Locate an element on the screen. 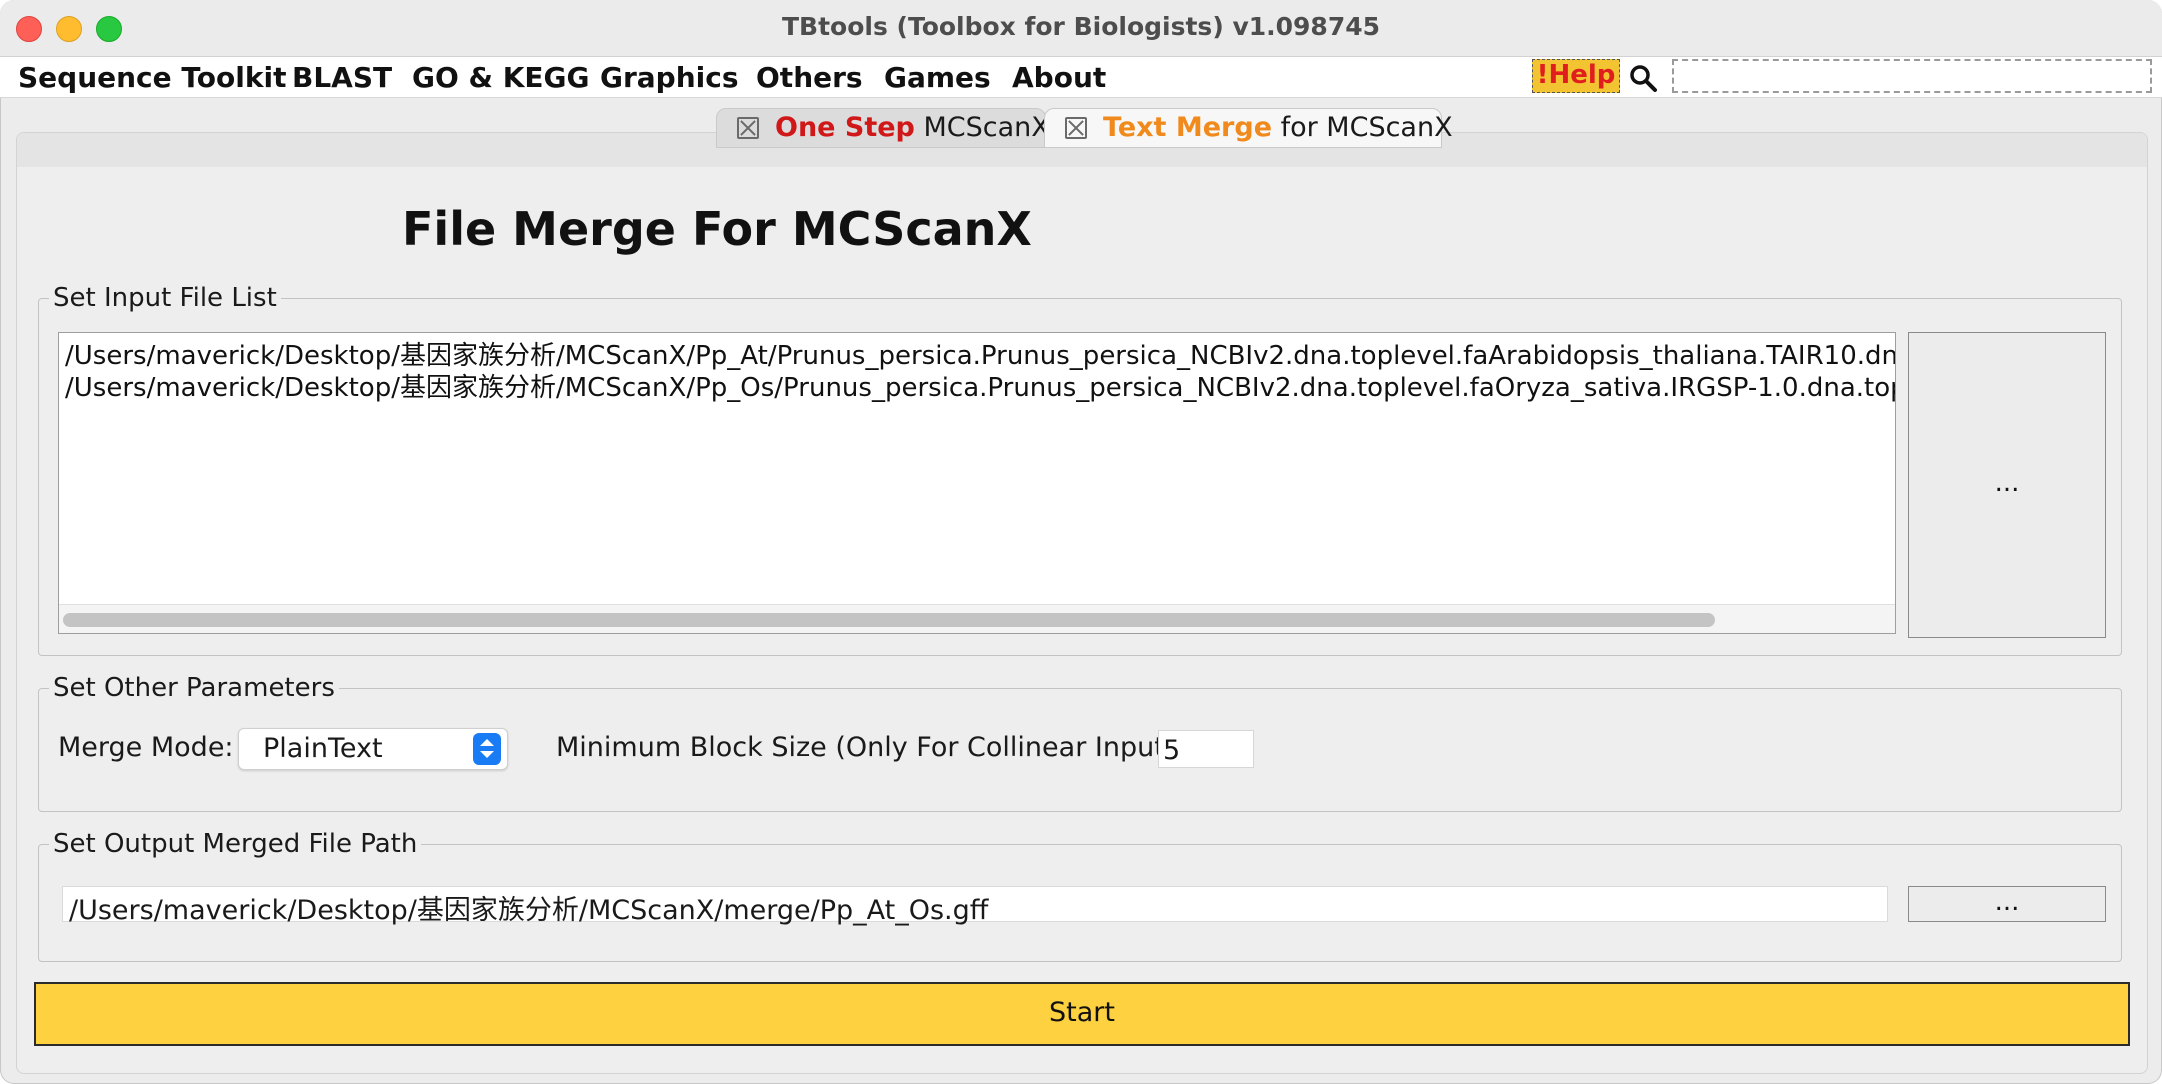 The image size is (2162, 1084). tab-text-merge-mcscanx: Text Merge for MCScanX is located at coordinates (1248, 128).